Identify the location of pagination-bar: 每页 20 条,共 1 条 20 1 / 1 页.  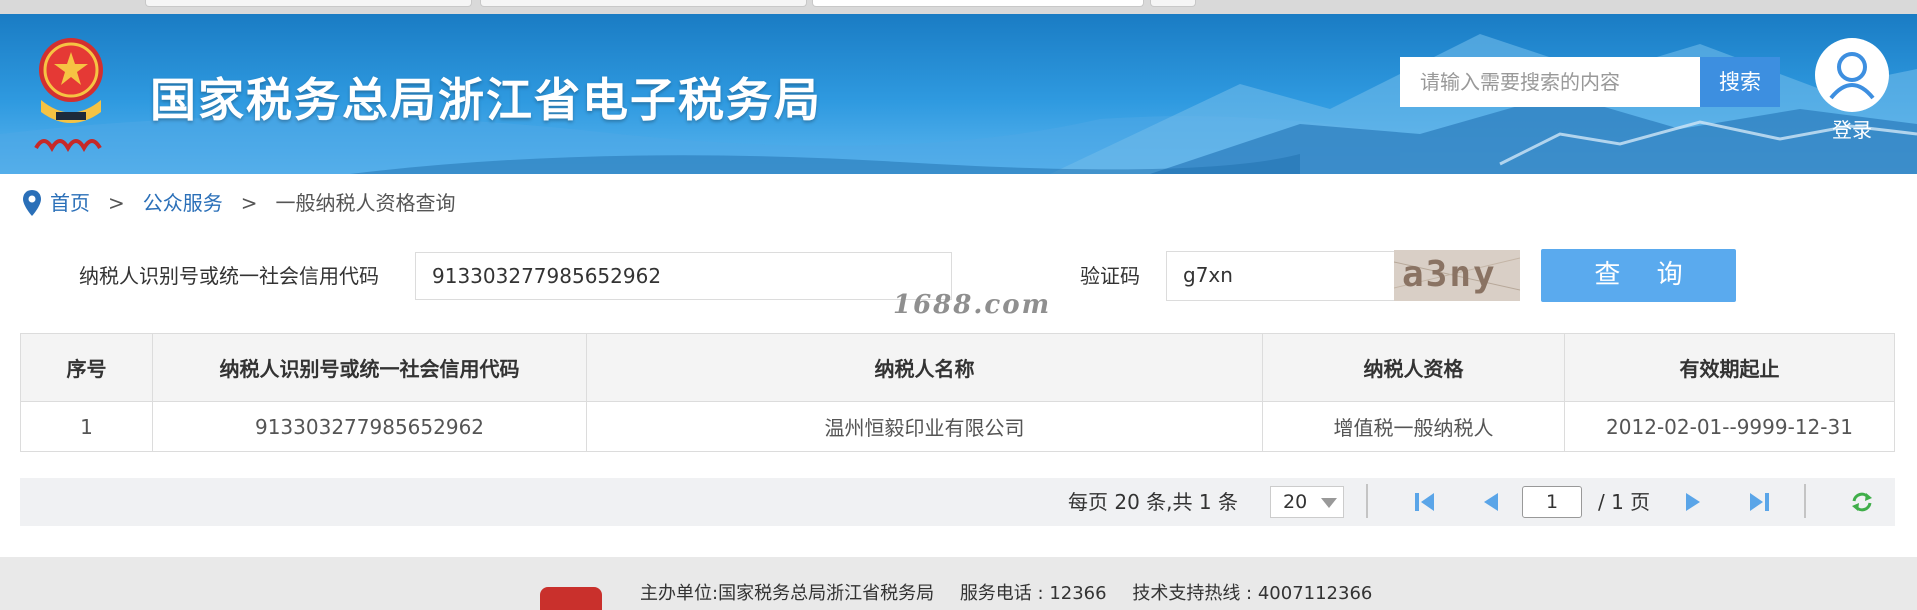
(957, 502).